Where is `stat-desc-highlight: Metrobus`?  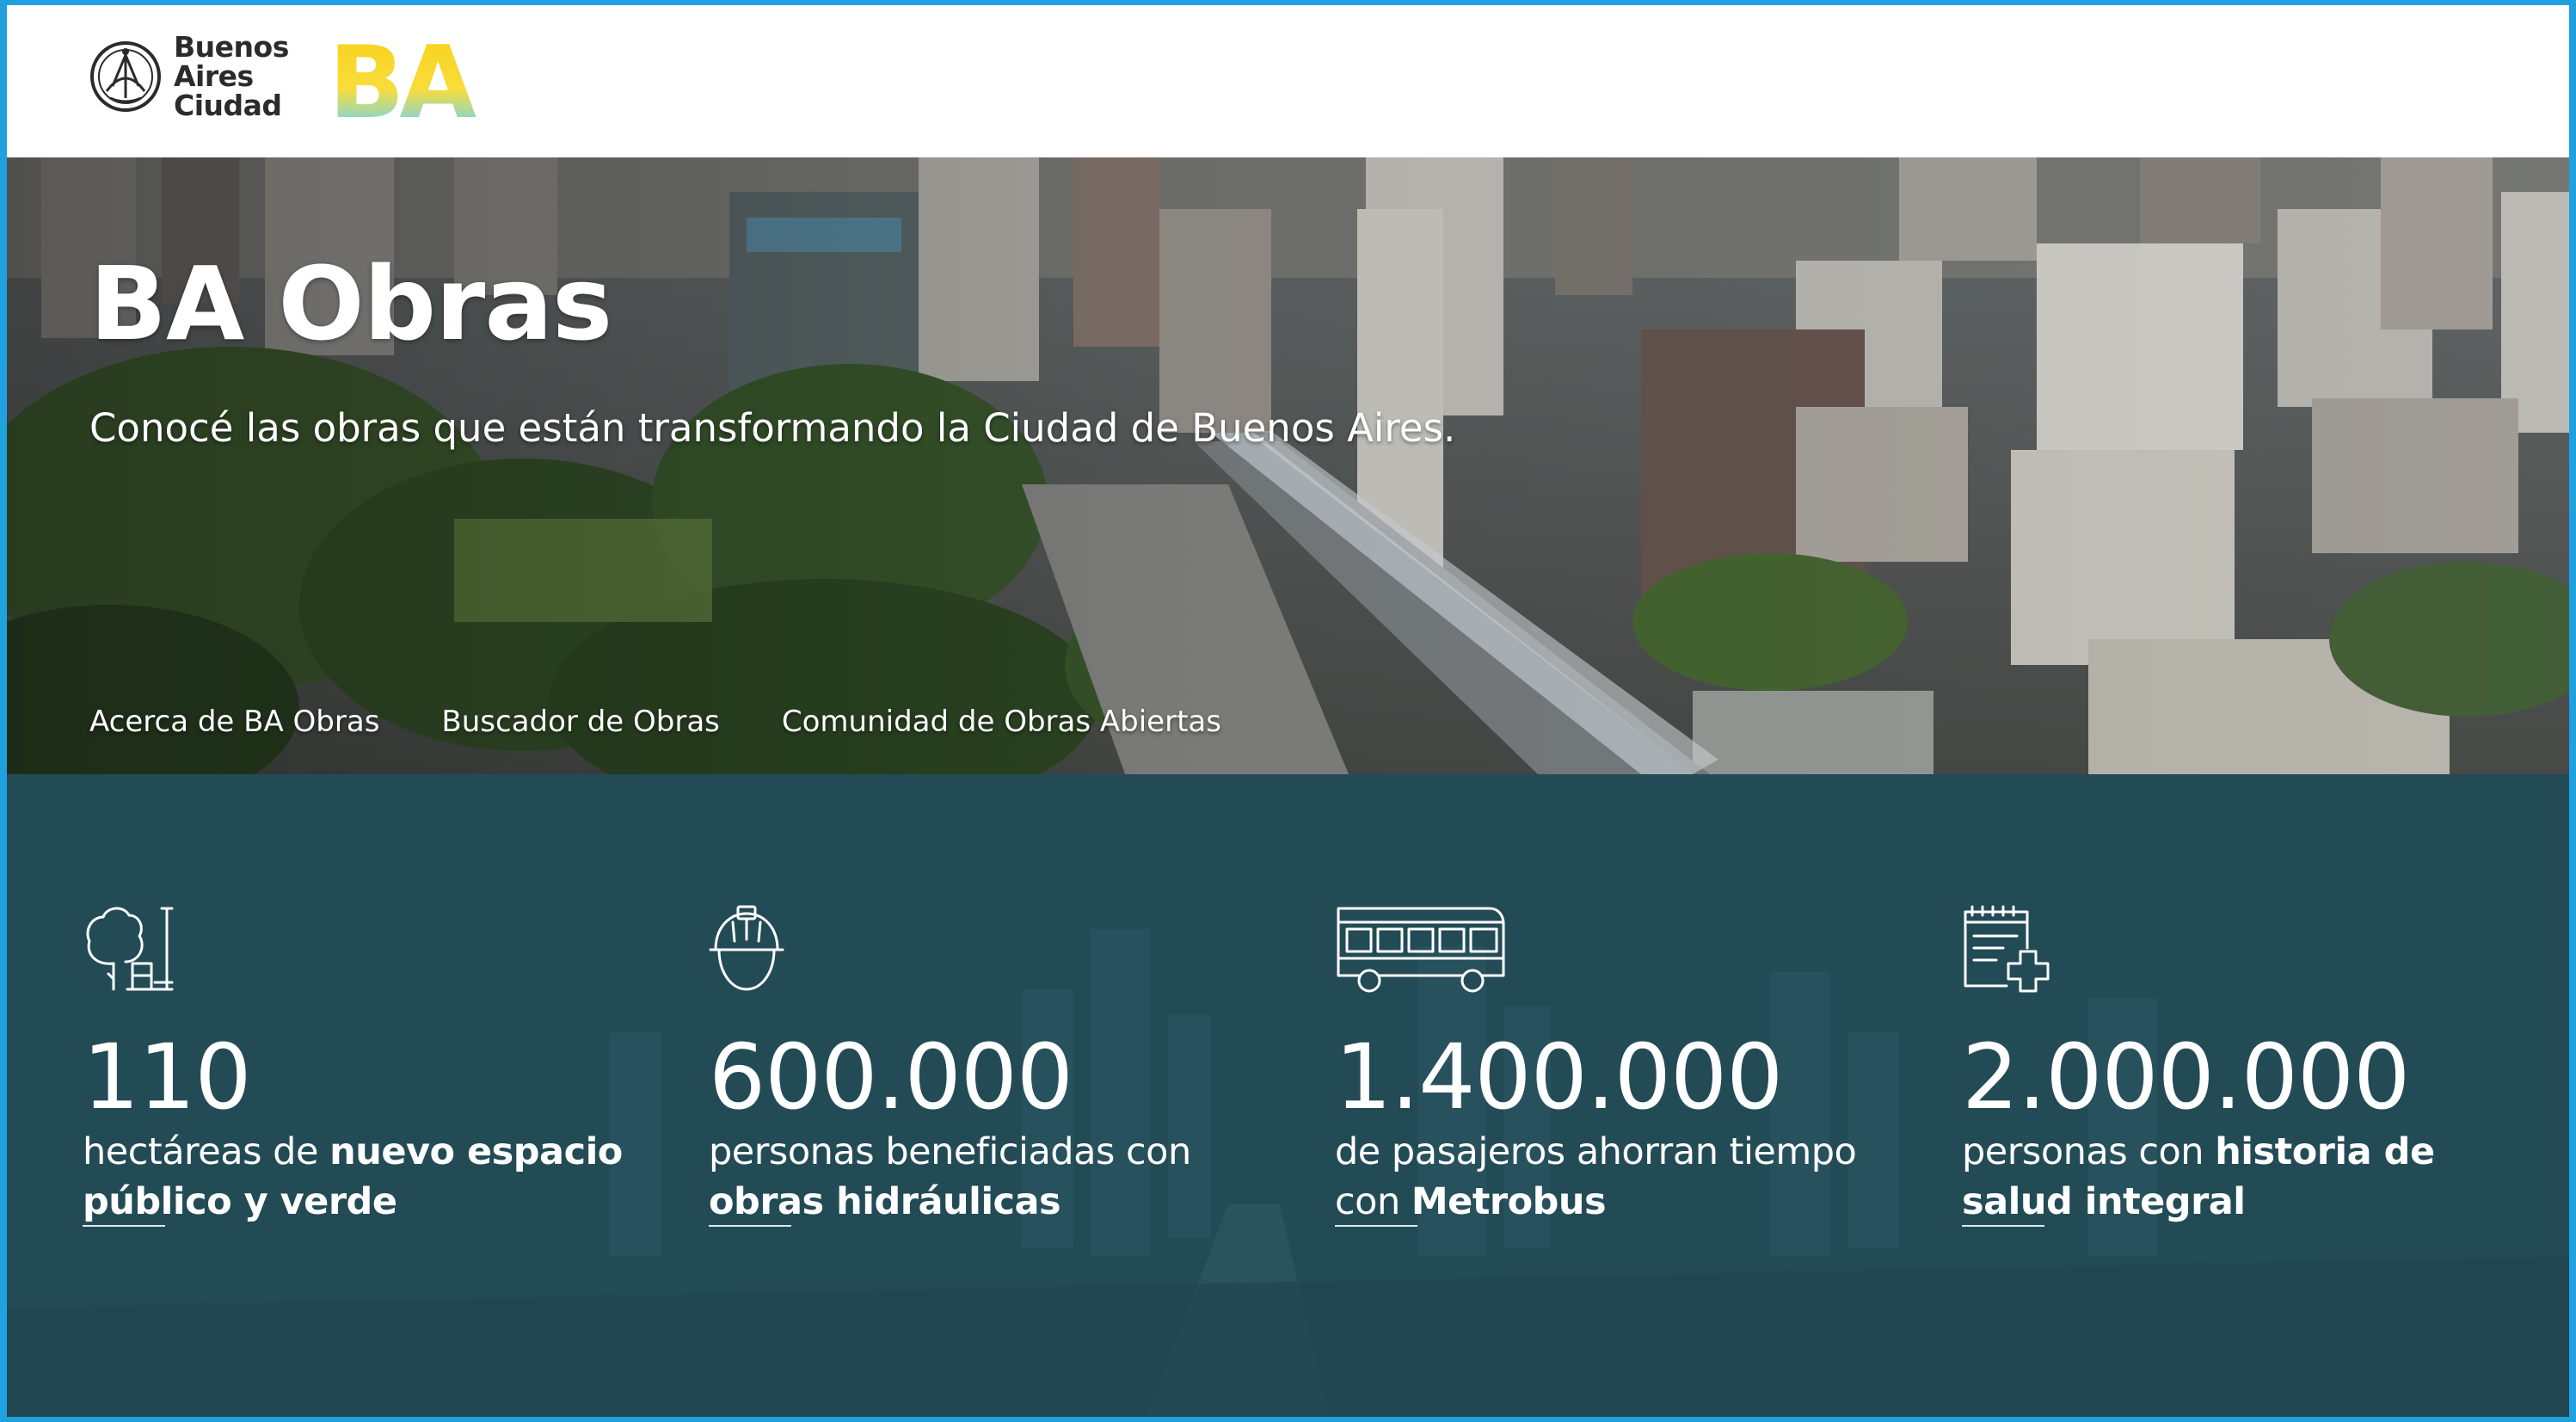 stat-desc-highlight: Metrobus is located at coordinates (1509, 1201).